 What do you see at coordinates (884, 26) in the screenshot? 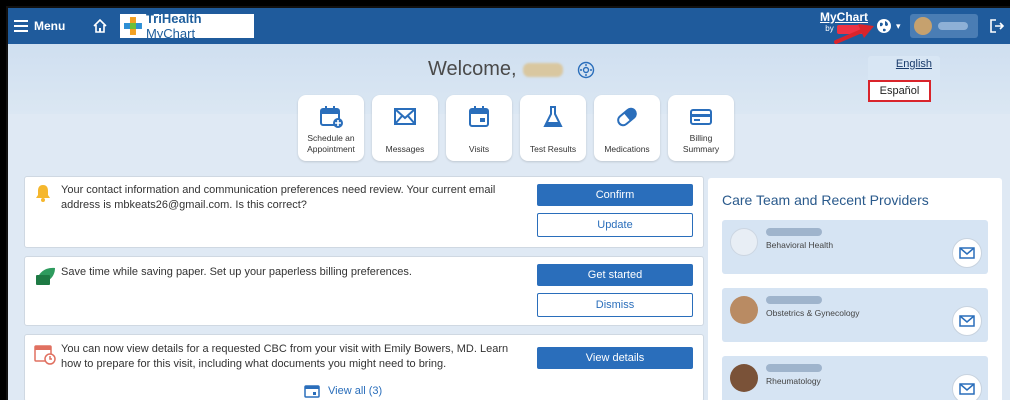
I see `globe-icon` at bounding box center [884, 26].